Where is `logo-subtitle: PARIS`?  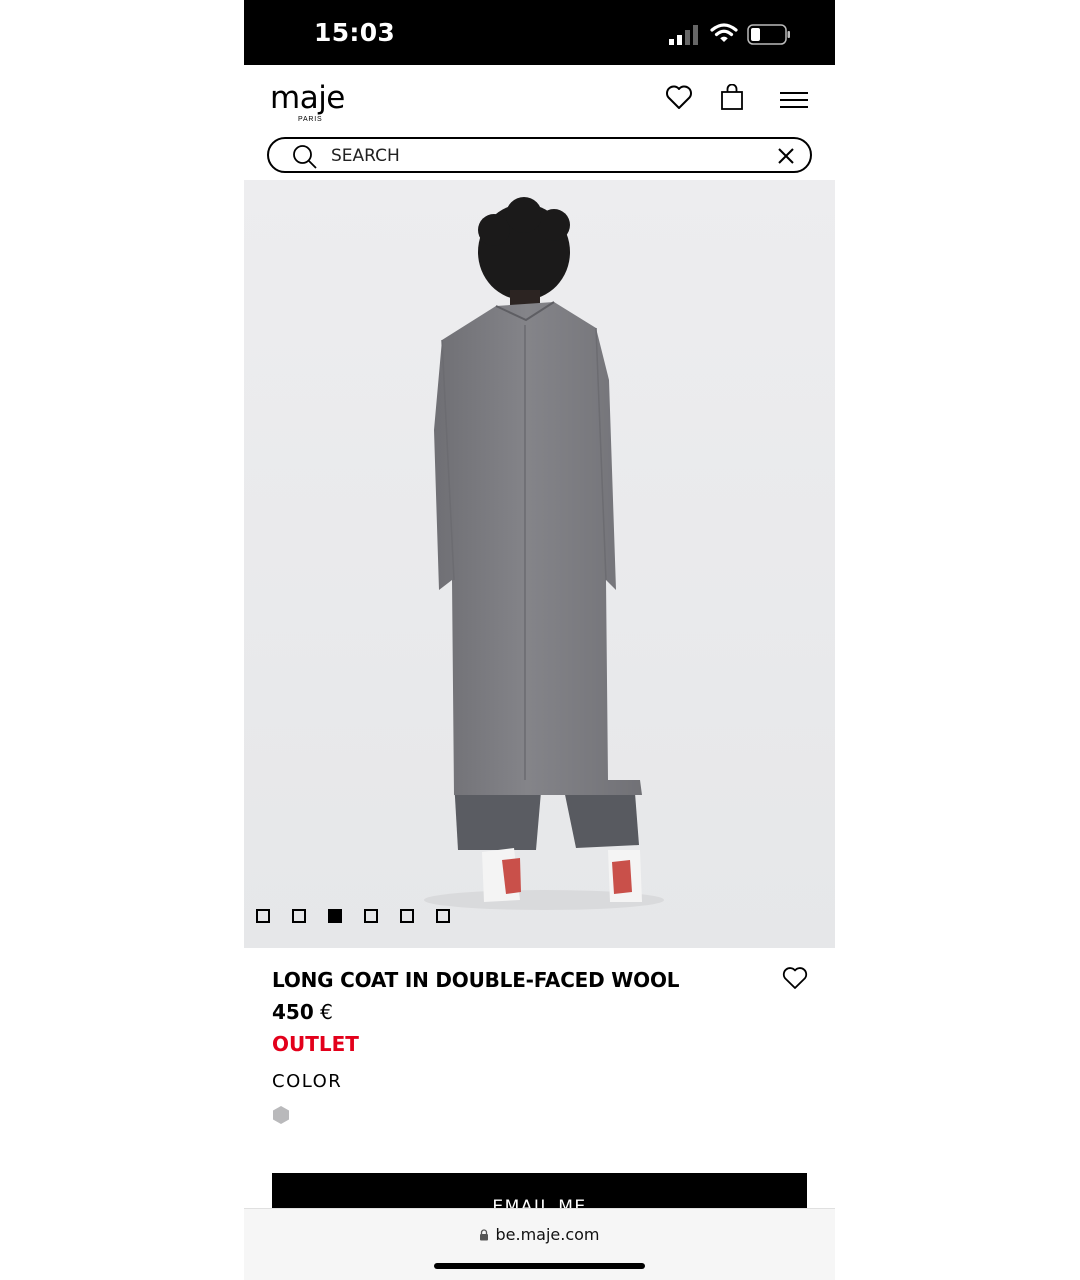 logo-subtitle: PARIS is located at coordinates (310, 119).